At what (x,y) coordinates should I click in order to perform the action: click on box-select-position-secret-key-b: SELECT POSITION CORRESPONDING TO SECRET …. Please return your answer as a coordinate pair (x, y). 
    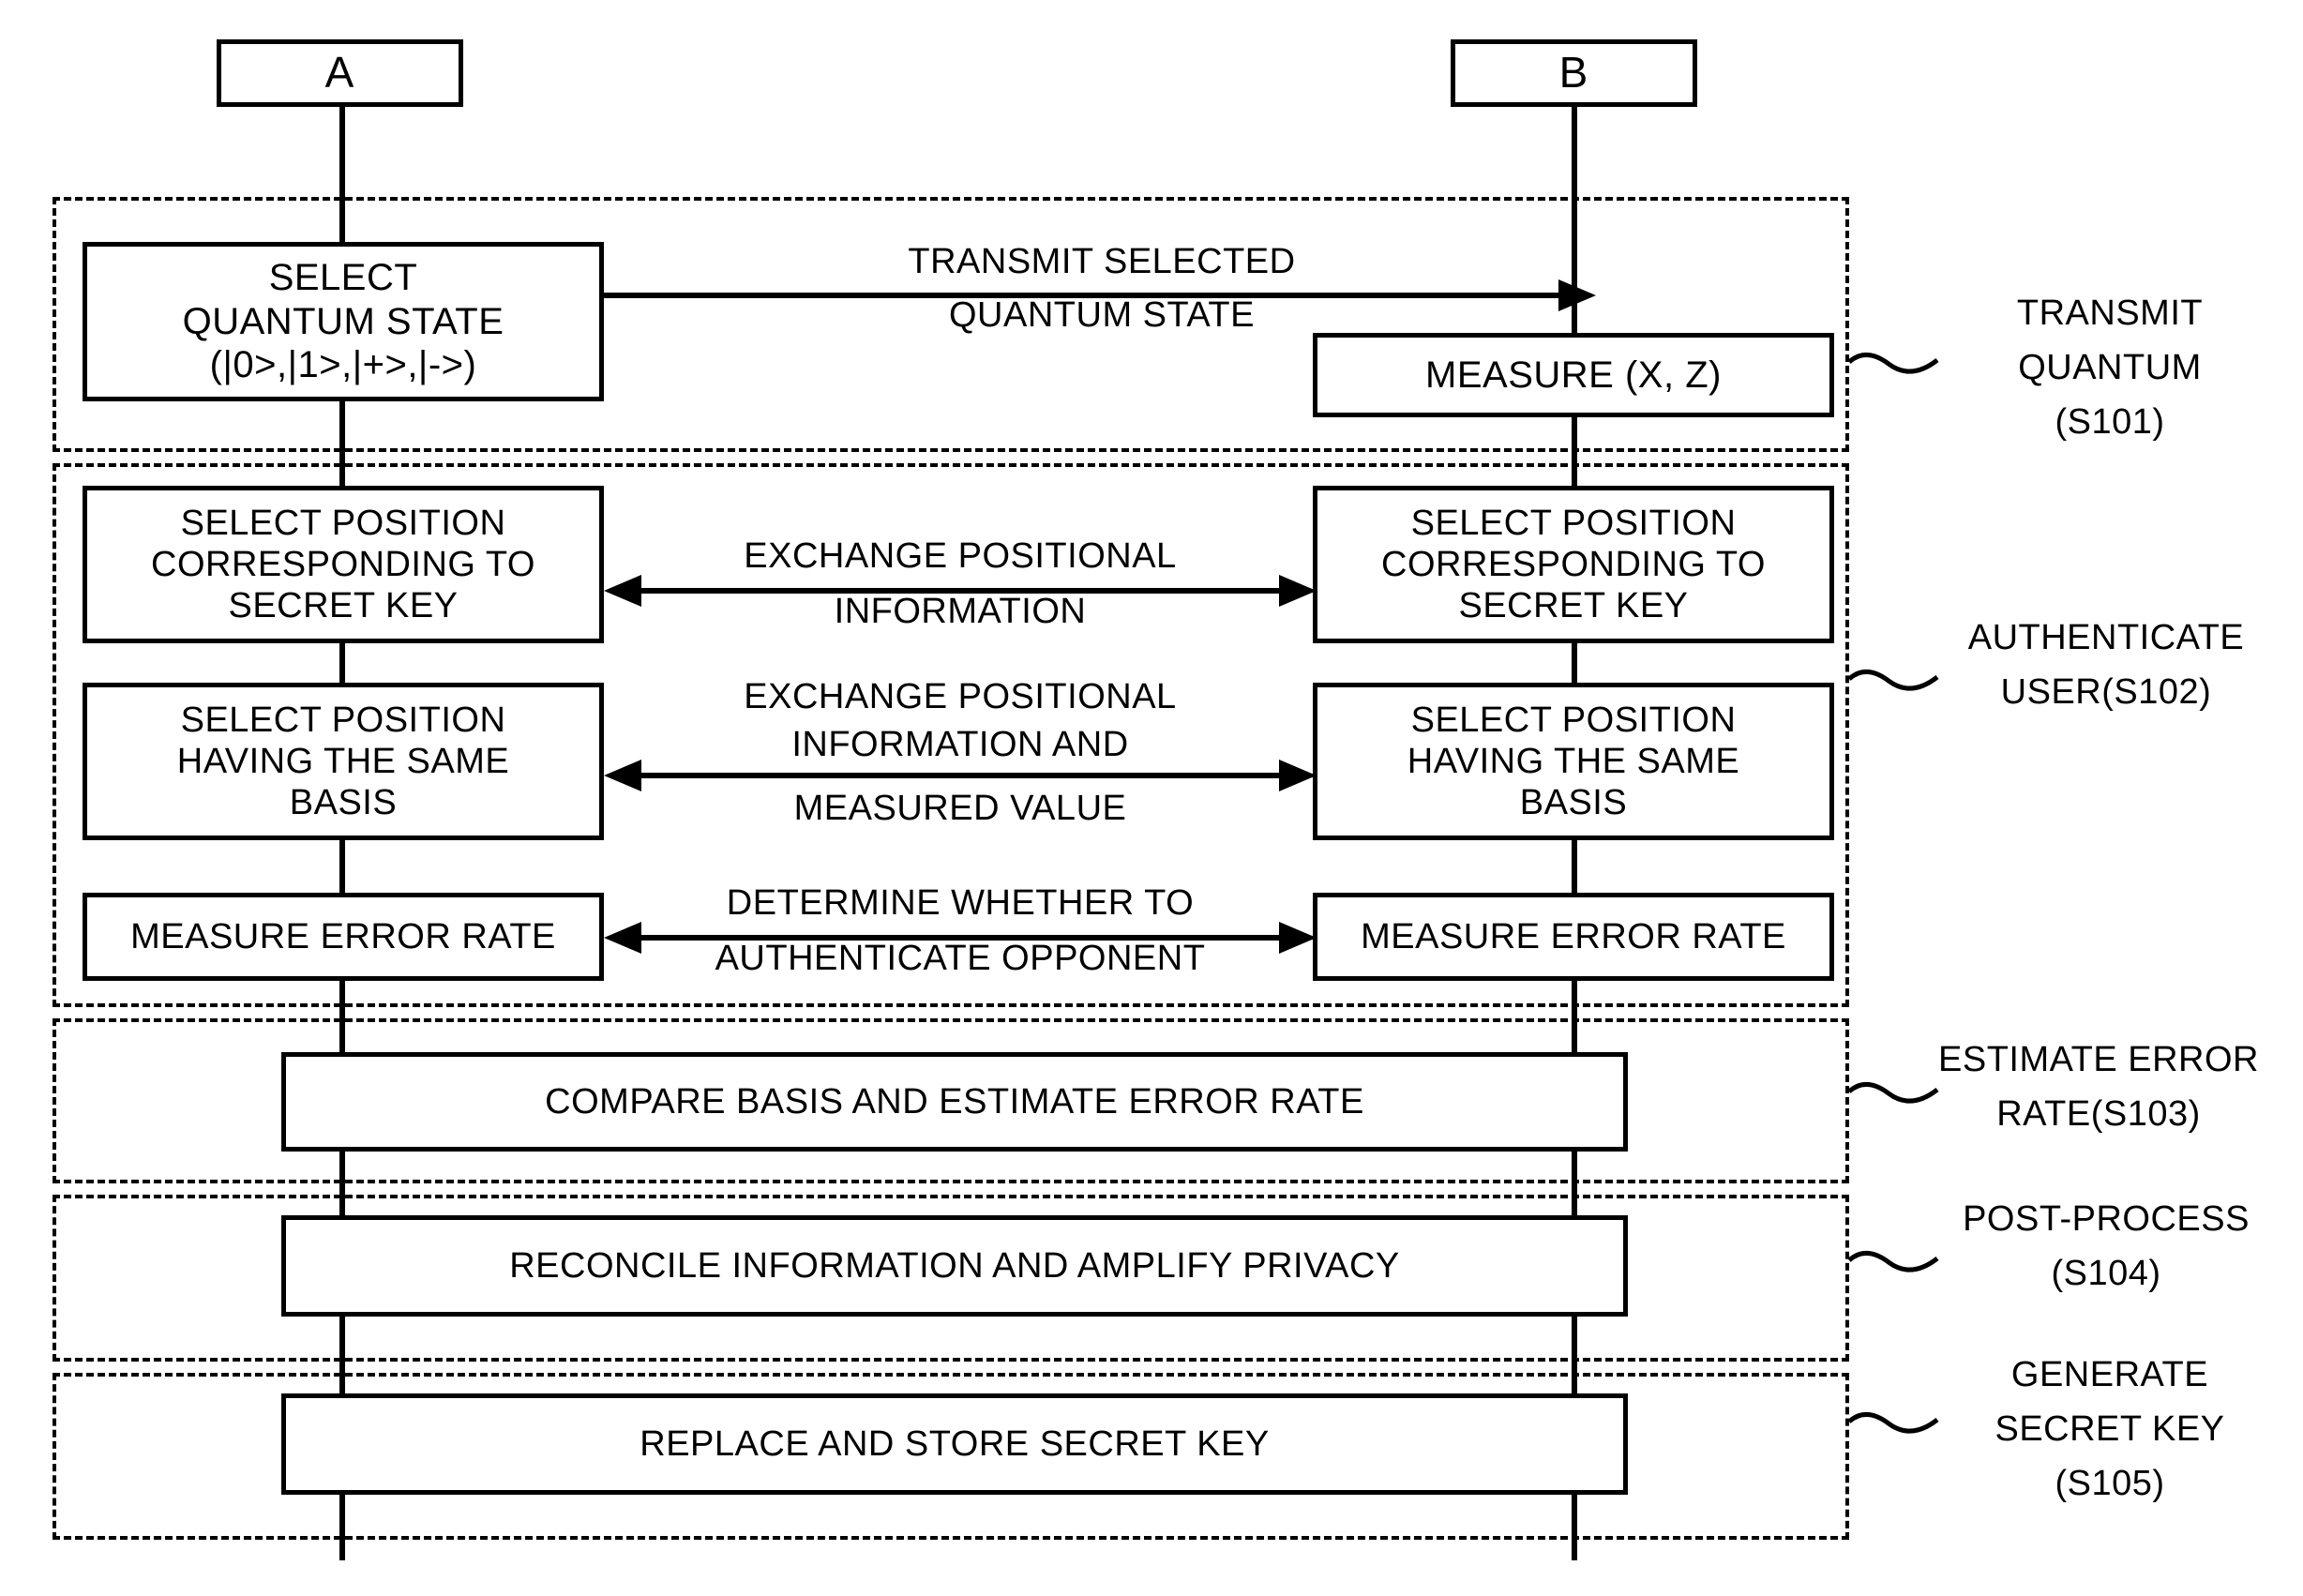
    Looking at the image, I should click on (1573, 564).